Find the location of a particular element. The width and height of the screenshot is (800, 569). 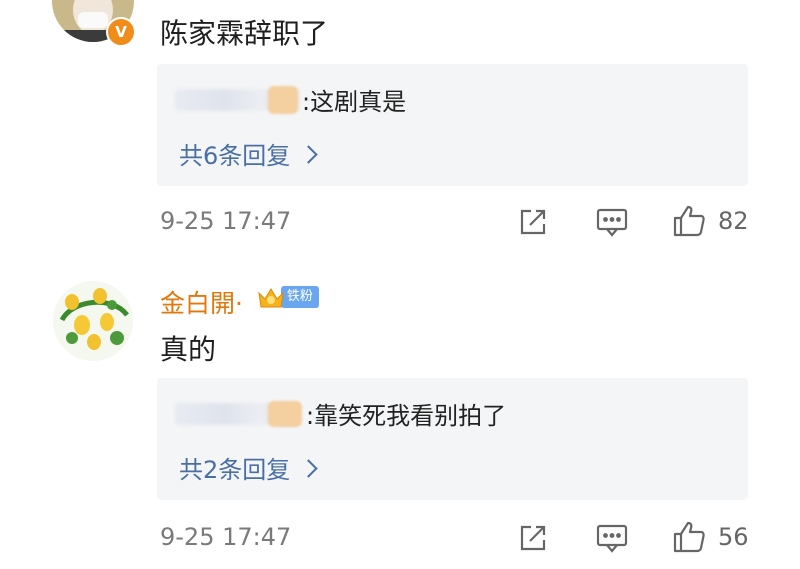

fan-badge-label: 铁粉 is located at coordinates (299, 297).